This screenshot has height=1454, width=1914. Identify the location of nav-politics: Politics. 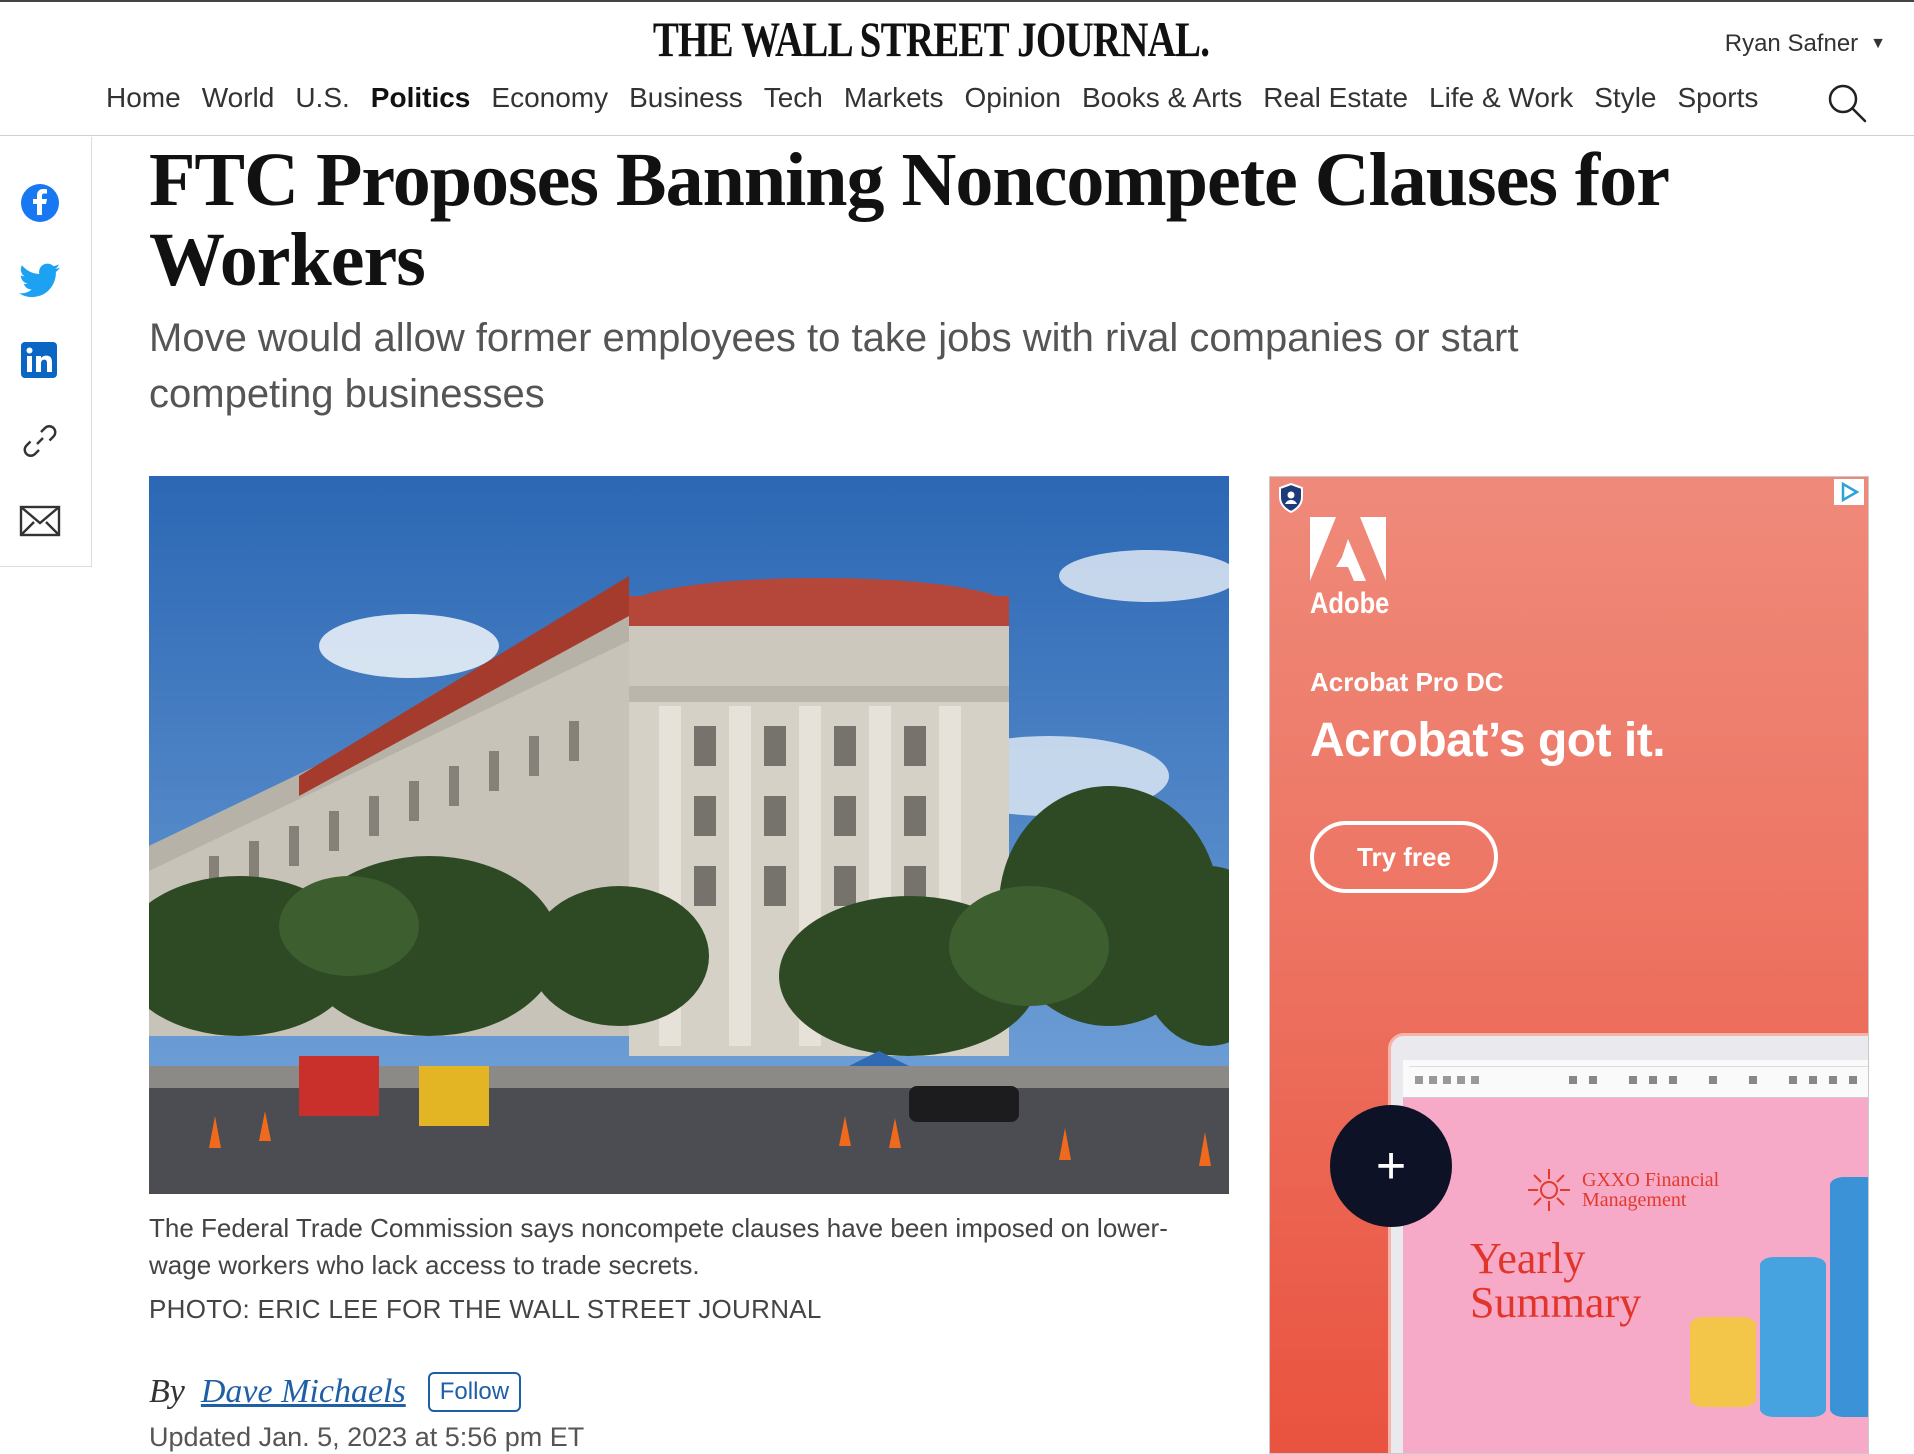
(421, 98).